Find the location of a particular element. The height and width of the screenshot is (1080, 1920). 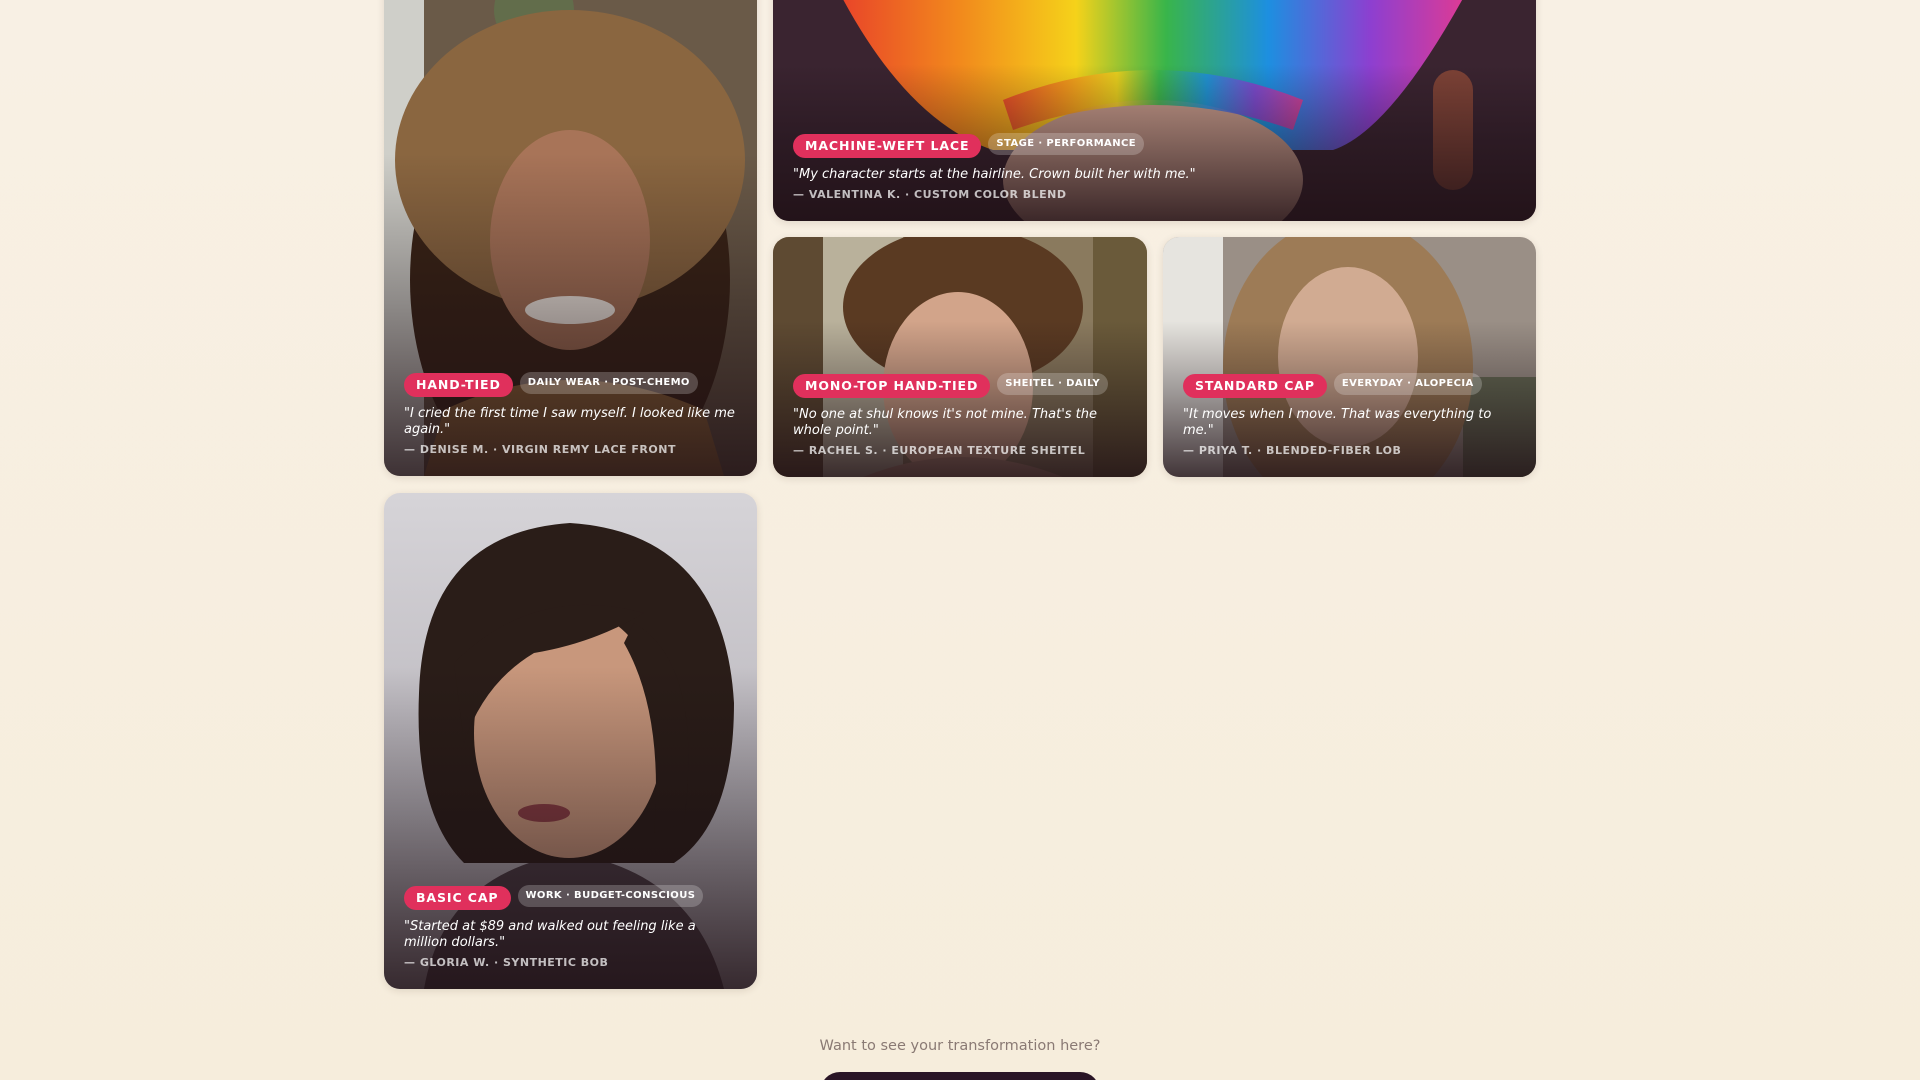

testimonial-attribution: — PRIYA T. · BLENDED-FIBER LOB is located at coordinates (1292, 450).